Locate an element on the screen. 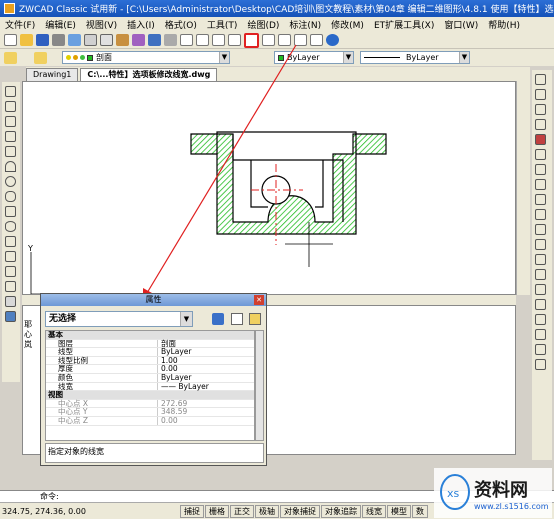 The width and height of the screenshot is (554, 519). status-toggle: 对象追踪 is located at coordinates (341, 511).